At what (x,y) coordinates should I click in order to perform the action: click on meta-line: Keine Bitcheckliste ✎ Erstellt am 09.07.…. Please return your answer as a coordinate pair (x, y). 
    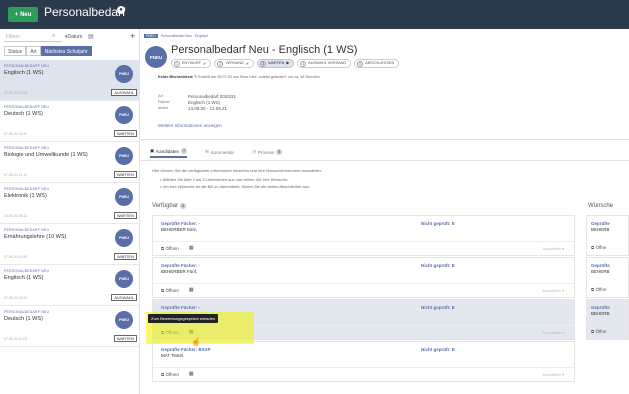
    Looking at the image, I should click on (239, 76).